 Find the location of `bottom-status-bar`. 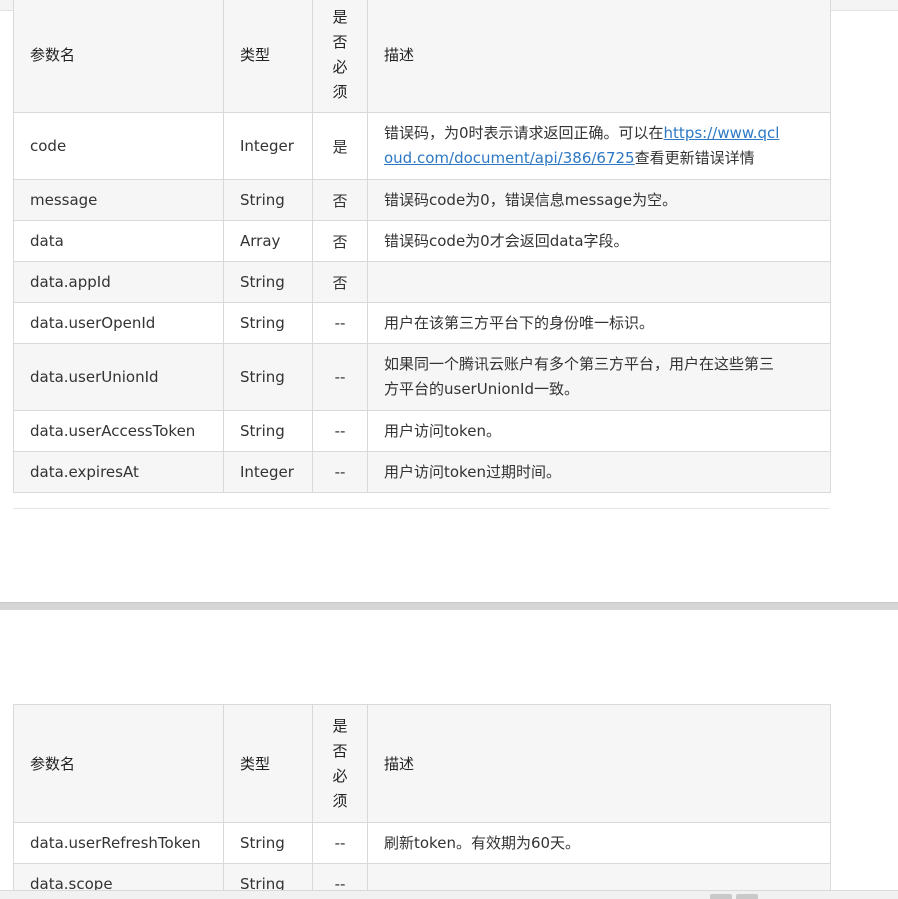

bottom-status-bar is located at coordinates (449, 894).